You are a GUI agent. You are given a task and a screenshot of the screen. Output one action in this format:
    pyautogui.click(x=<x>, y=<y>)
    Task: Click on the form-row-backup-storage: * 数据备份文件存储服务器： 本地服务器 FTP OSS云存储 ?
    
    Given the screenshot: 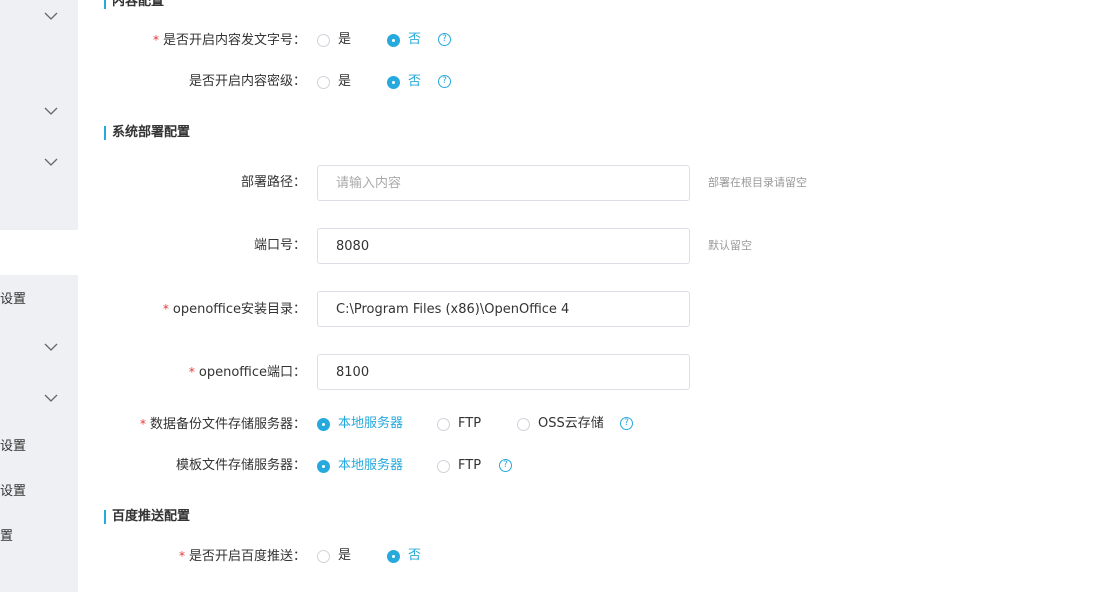 What is the action you would take?
    pyautogui.click(x=589, y=424)
    